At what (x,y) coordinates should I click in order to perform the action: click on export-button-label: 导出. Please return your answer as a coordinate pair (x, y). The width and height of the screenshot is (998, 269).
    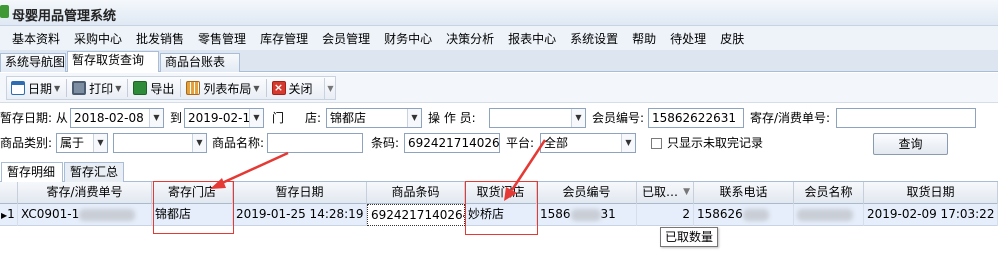
    Looking at the image, I should click on (162, 88).